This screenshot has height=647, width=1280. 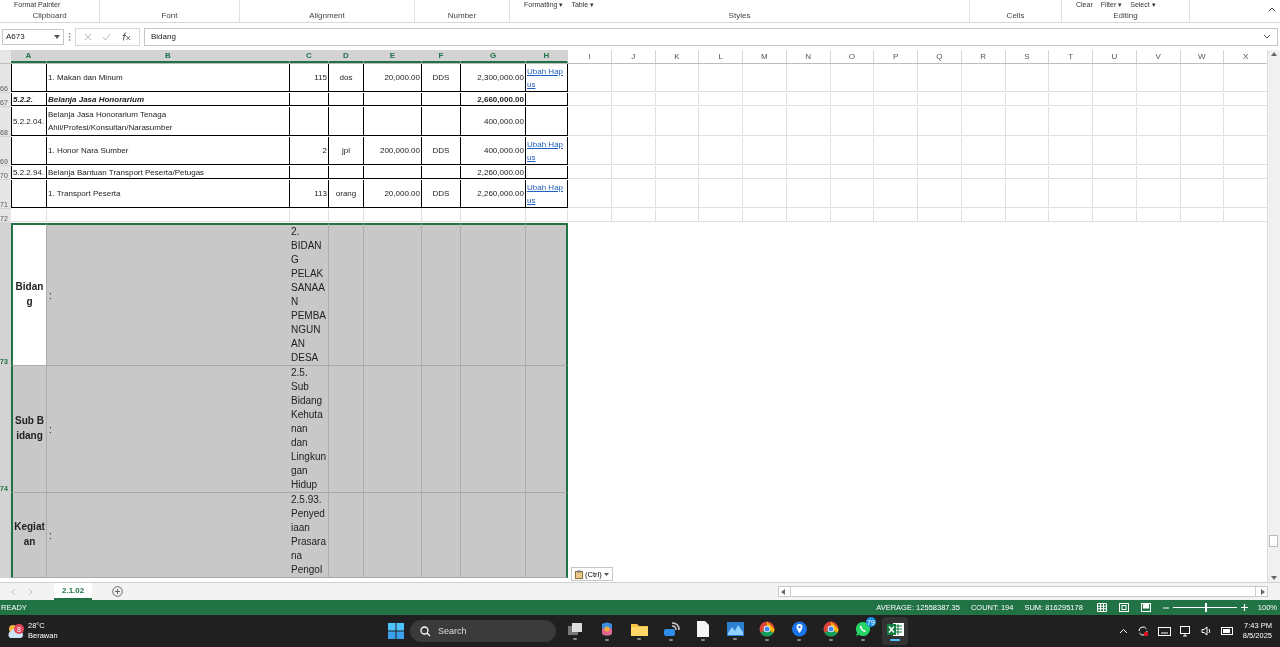 What do you see at coordinates (309, 78) in the screenshot?
I see `table-cell: 115` at bounding box center [309, 78].